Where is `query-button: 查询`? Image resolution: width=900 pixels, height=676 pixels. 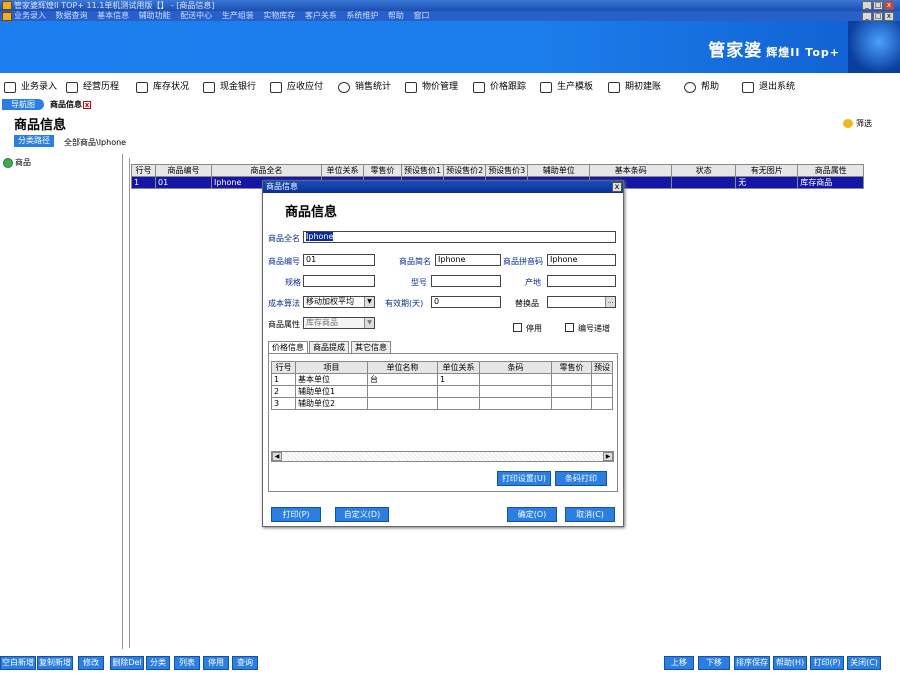
query-button: 查询 is located at coordinates (245, 663).